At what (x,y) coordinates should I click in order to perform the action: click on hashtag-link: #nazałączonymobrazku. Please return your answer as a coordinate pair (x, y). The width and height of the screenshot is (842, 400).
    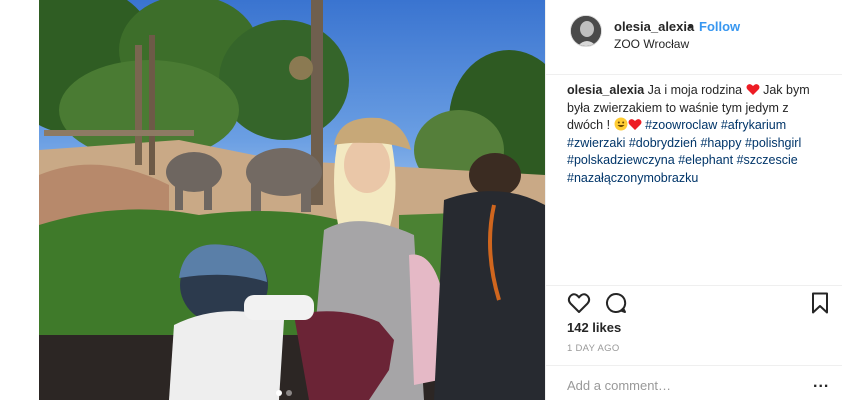
    Looking at the image, I should click on (632, 178).